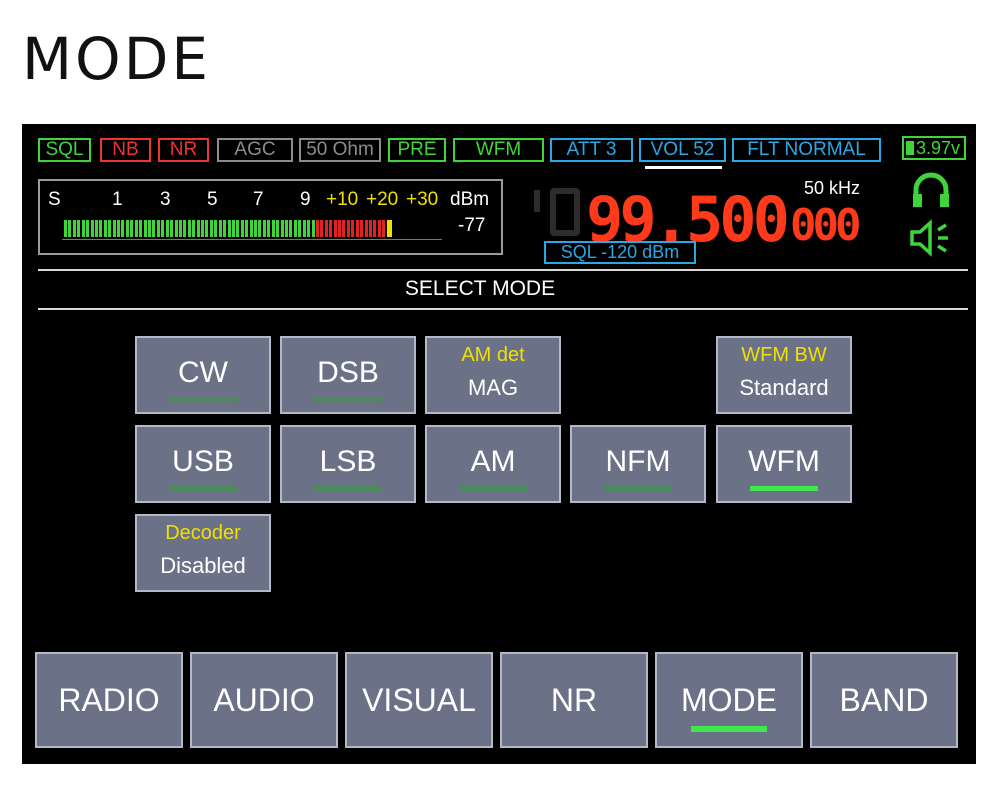  Describe the element at coordinates (638, 464) in the screenshot. I see `mode-button-nfm: NFM` at that location.